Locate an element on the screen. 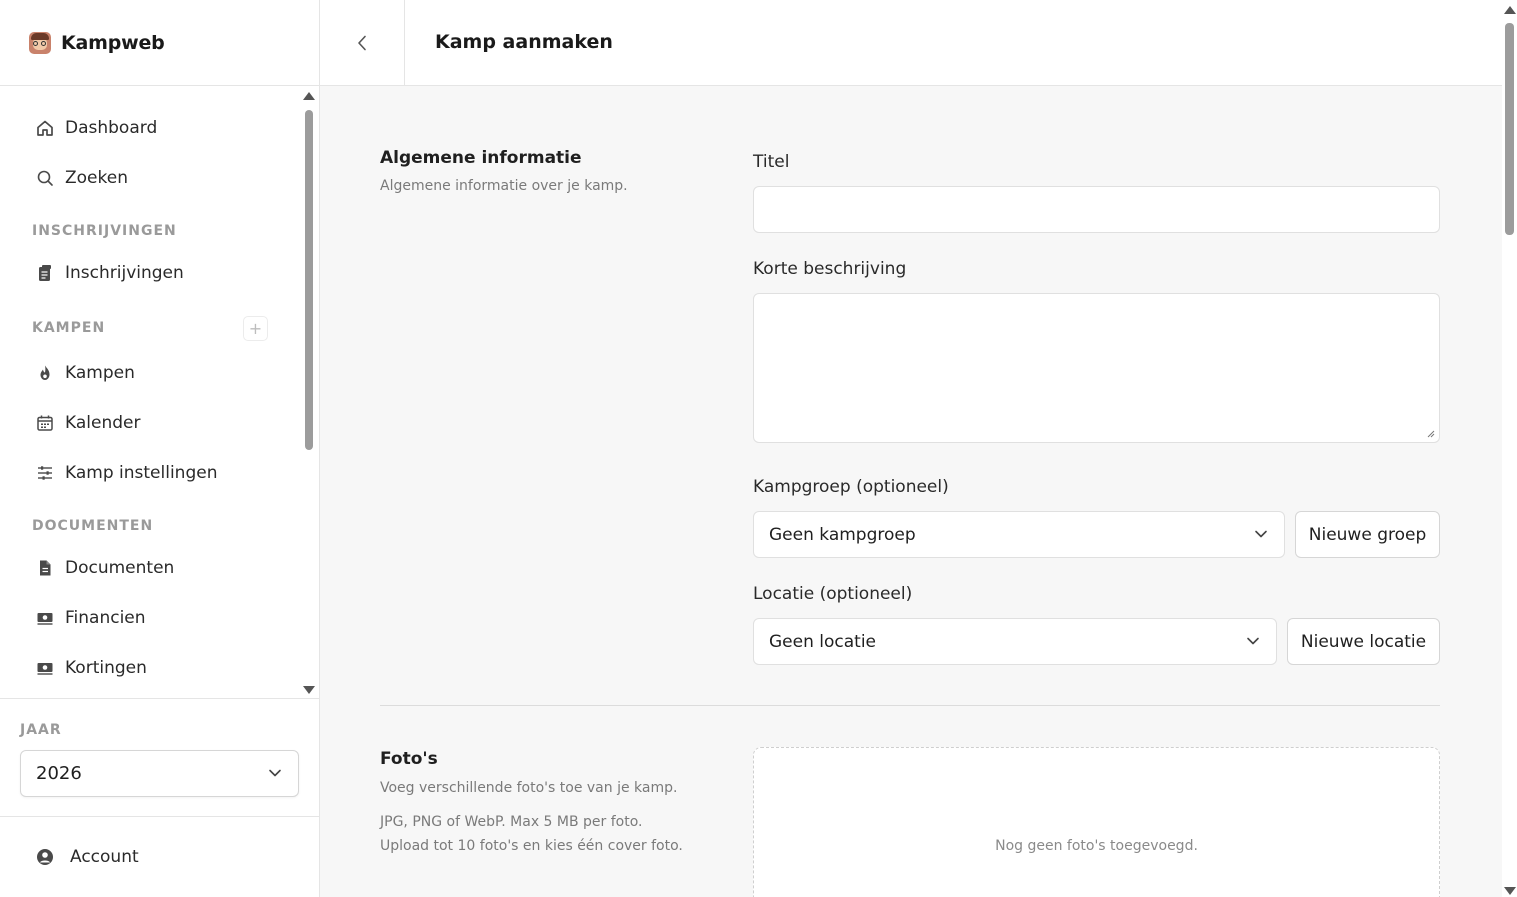 This screenshot has height=897, width=1517. user-icon is located at coordinates (45, 857).